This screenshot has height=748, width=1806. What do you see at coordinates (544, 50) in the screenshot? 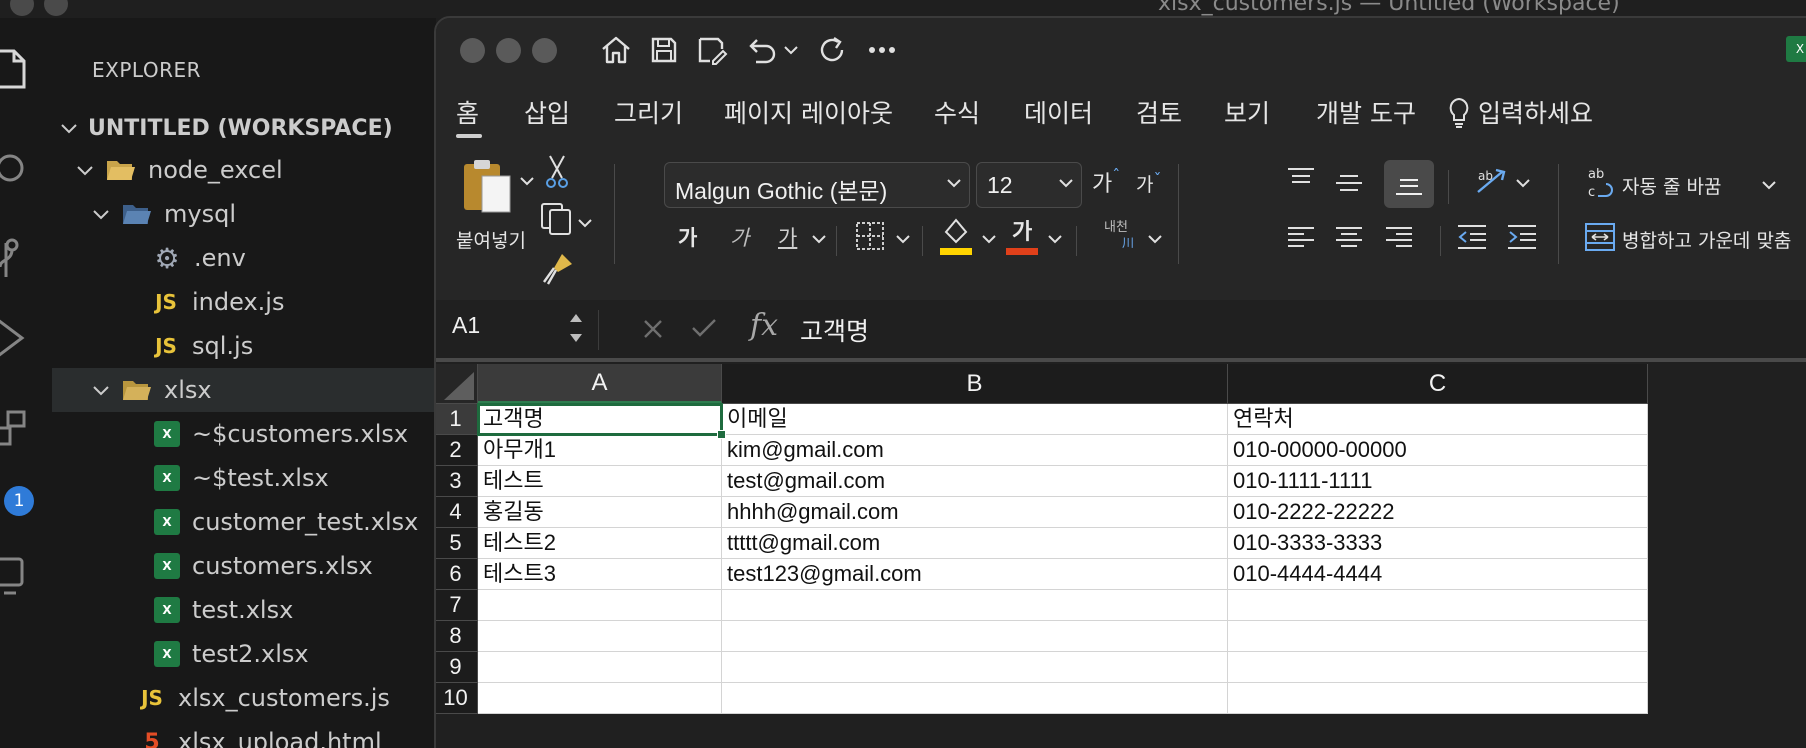
I see `excel-zoom-dot` at bounding box center [544, 50].